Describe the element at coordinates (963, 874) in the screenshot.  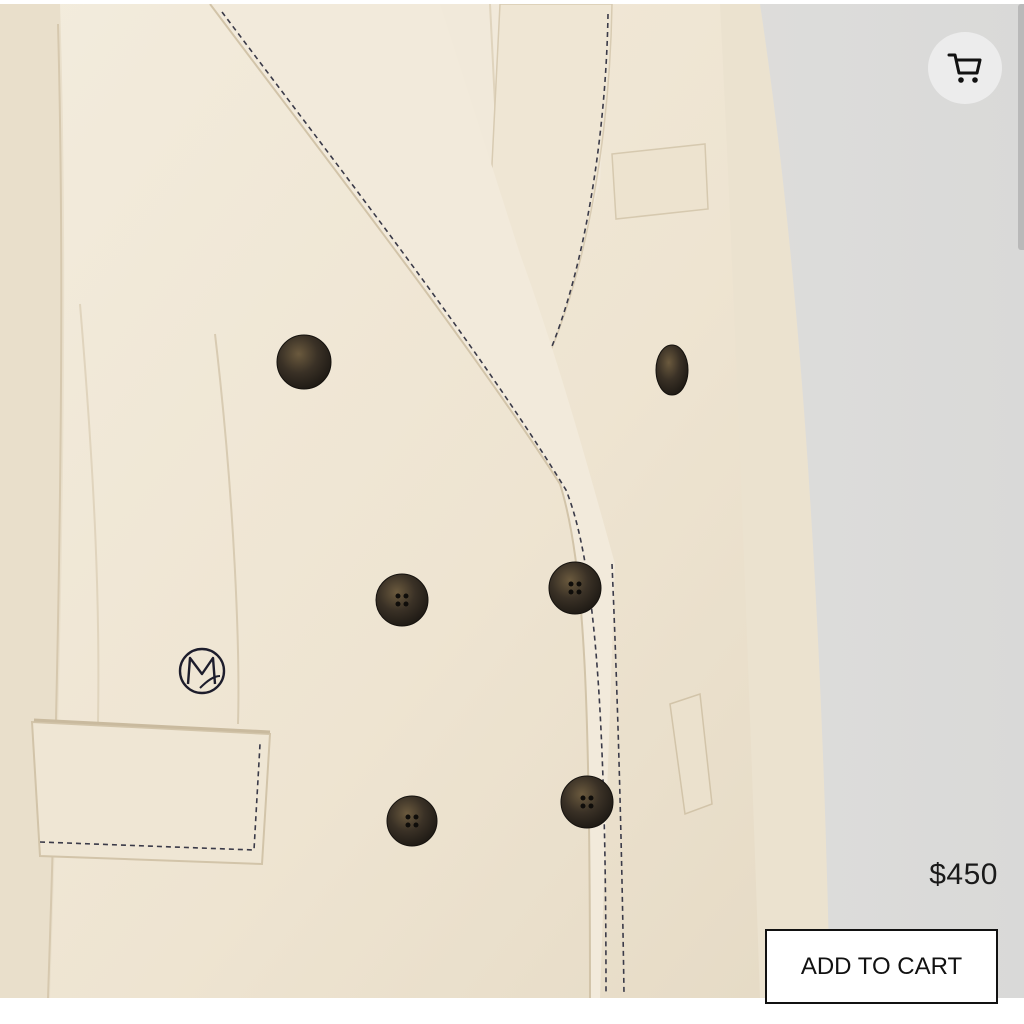
I see `product-price: $450` at that location.